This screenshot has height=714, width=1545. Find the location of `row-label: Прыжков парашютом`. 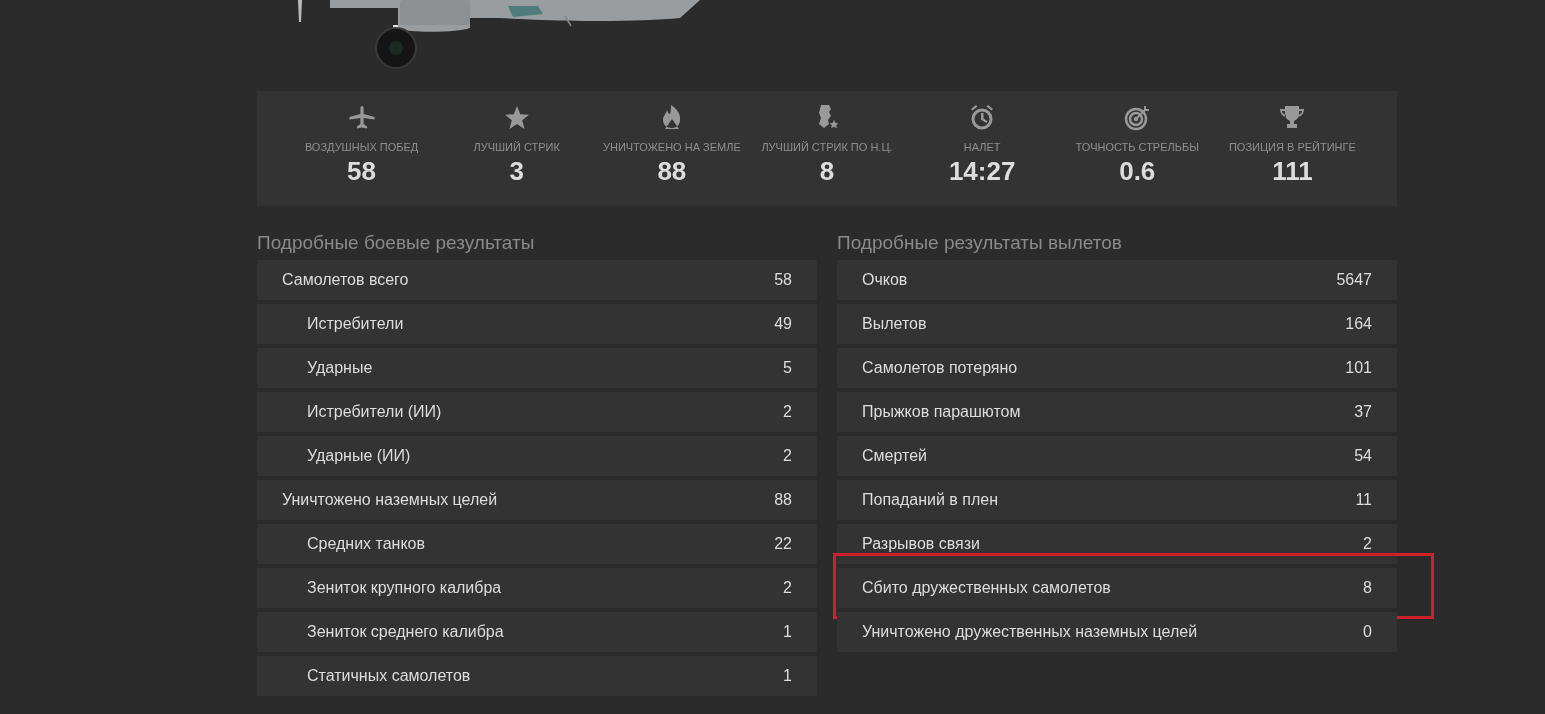

row-label: Прыжков парашютом is located at coordinates (941, 412).